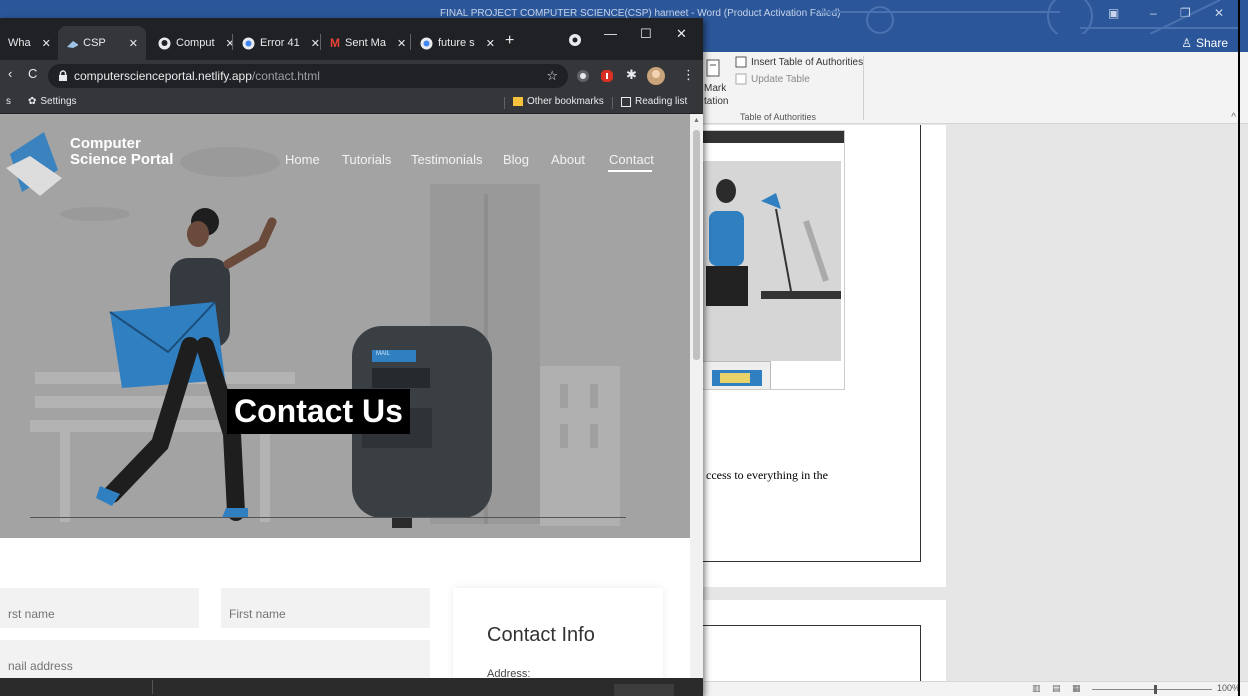  What do you see at coordinates (164, 43) in the screenshot?
I see `github-icon` at bounding box center [164, 43].